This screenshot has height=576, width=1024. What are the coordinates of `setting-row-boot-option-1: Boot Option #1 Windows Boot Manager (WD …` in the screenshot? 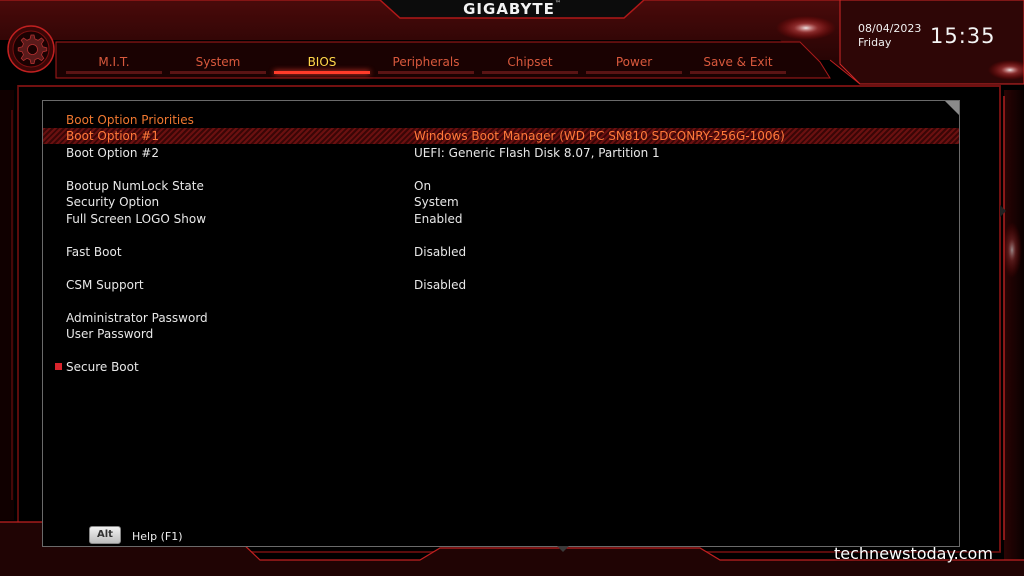 It's located at (501, 136).